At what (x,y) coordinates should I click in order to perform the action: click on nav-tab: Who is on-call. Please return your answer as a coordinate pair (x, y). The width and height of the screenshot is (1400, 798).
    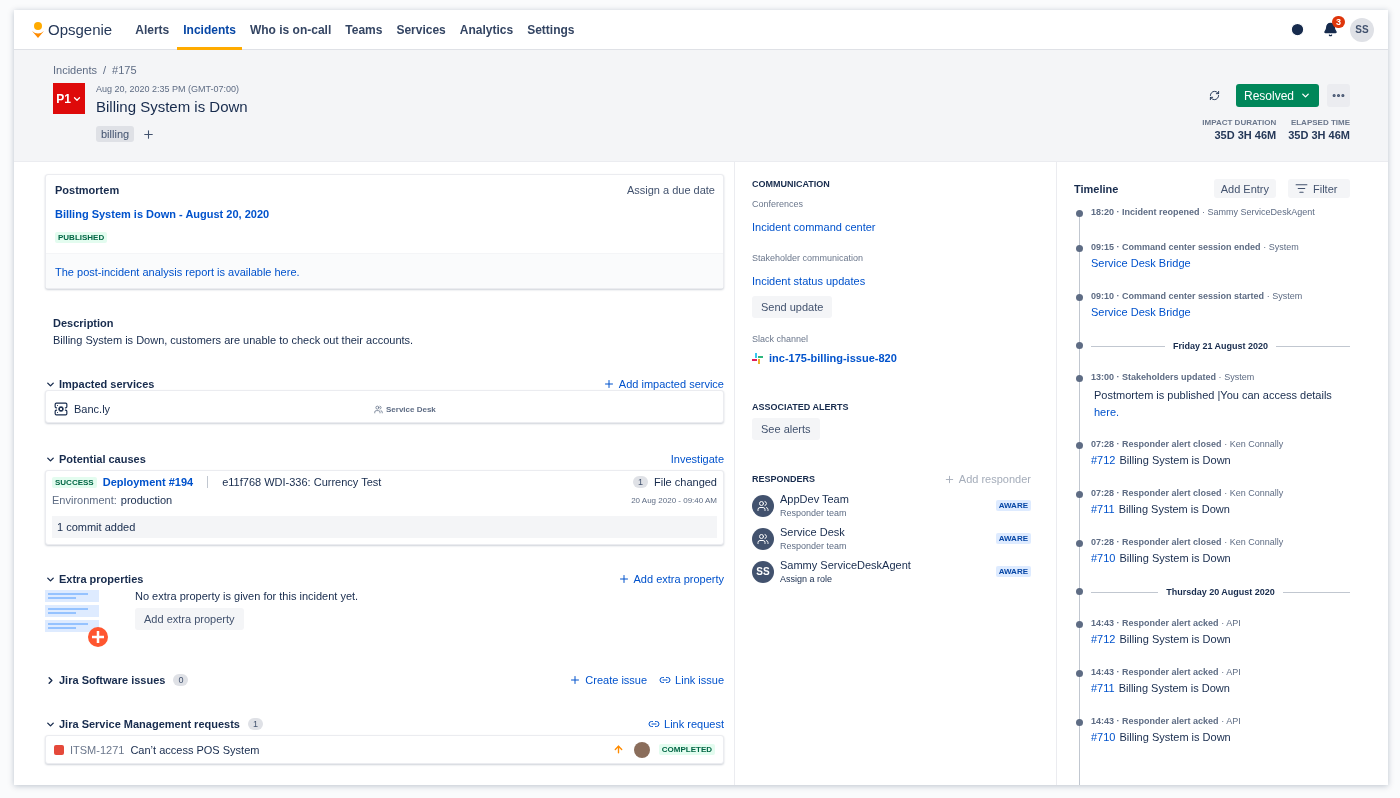
    Looking at the image, I should click on (290, 30).